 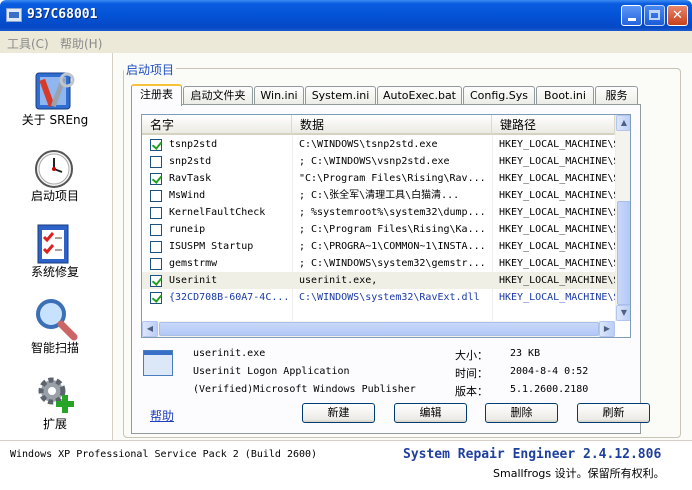 I want to click on minimize-button, so click(x=631, y=15).